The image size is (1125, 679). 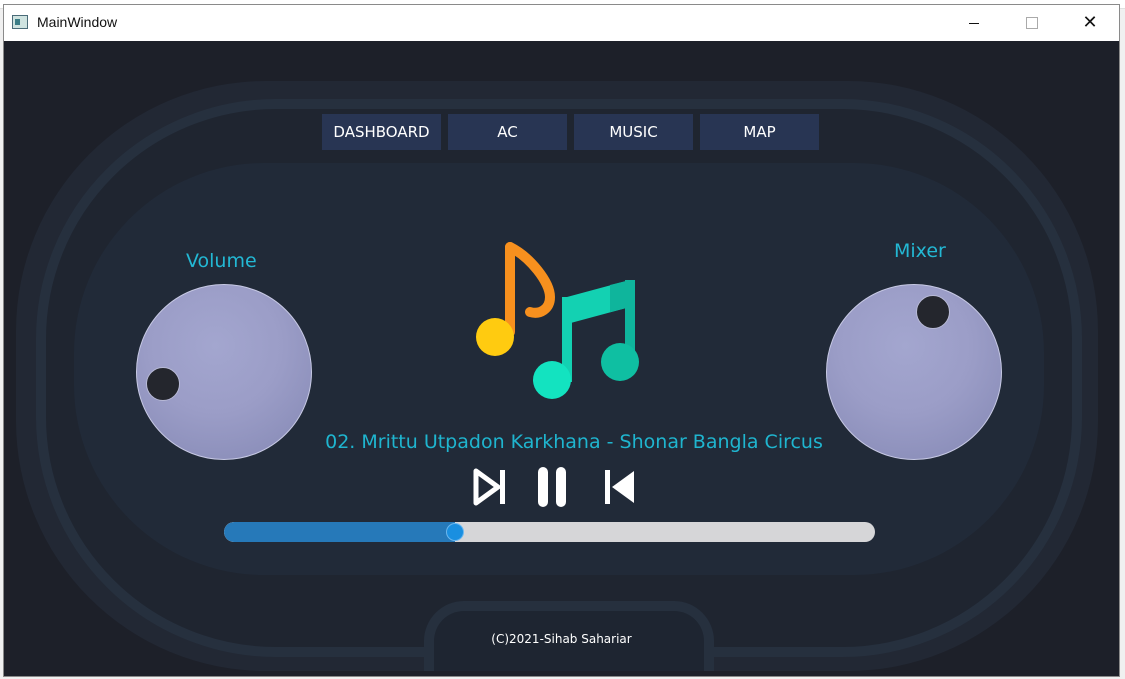 I want to click on progress-fill, so click(x=340, y=532).